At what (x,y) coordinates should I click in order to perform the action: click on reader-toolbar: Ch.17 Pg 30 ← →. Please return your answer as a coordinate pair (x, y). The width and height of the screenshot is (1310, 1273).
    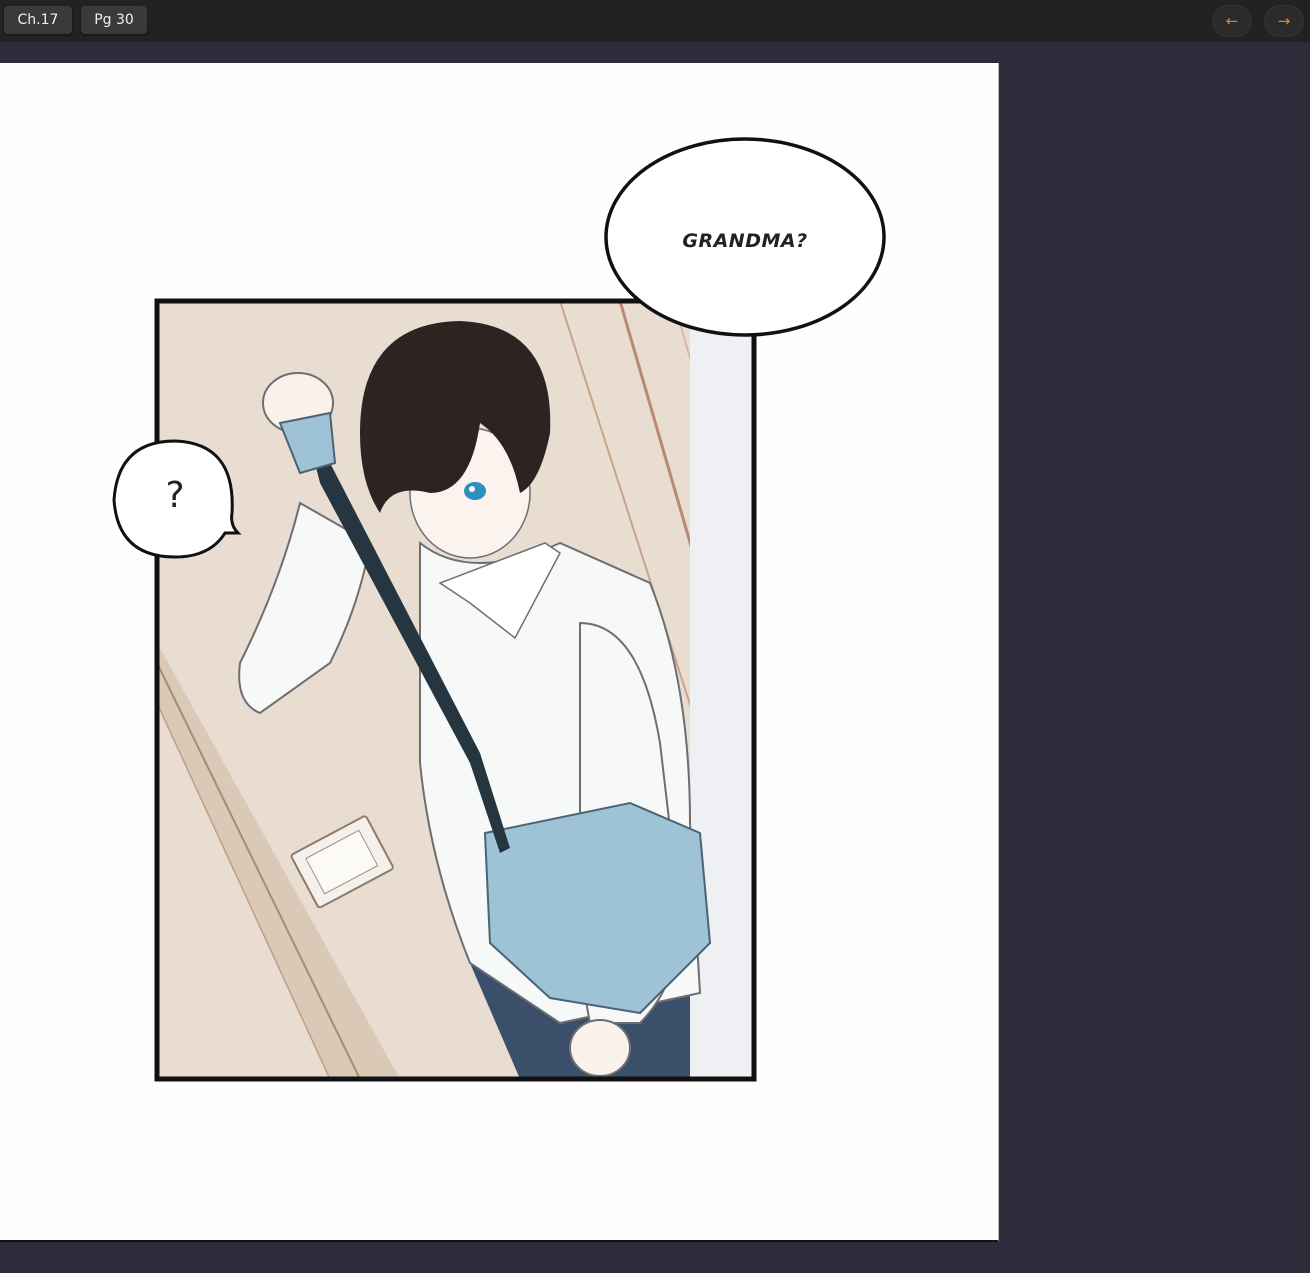
    Looking at the image, I should click on (655, 21).